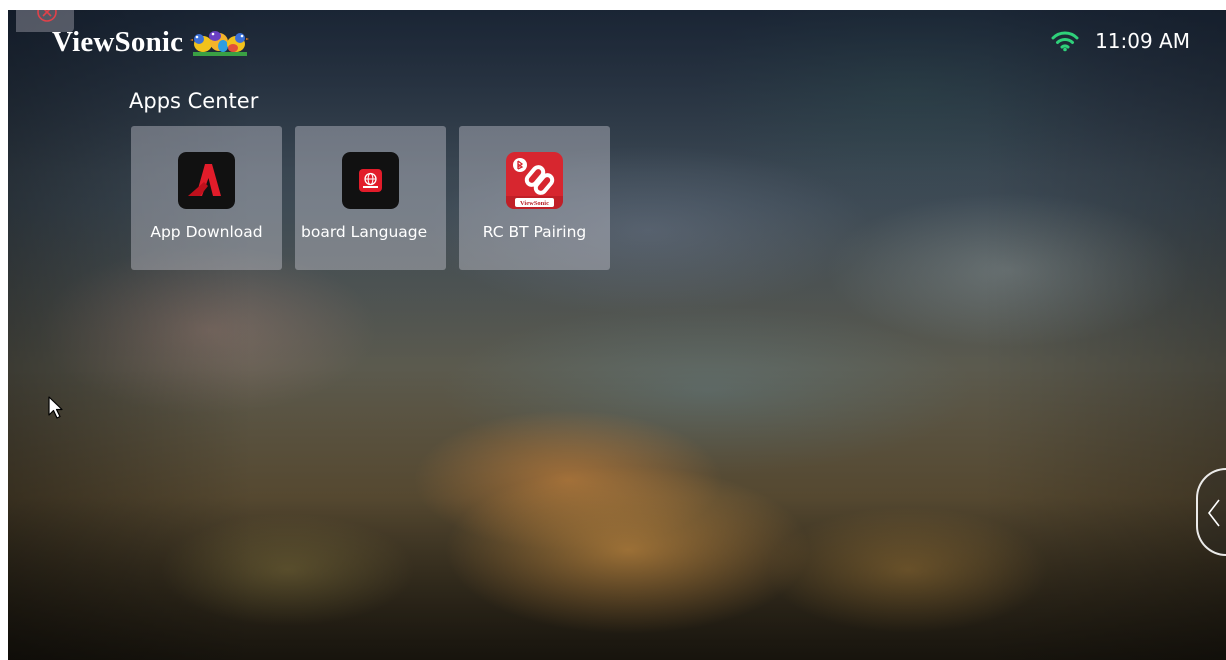 Image resolution: width=1226 pixels, height=660 pixels. I want to click on app-tile-keyboard-language: board Language, so click(370, 198).